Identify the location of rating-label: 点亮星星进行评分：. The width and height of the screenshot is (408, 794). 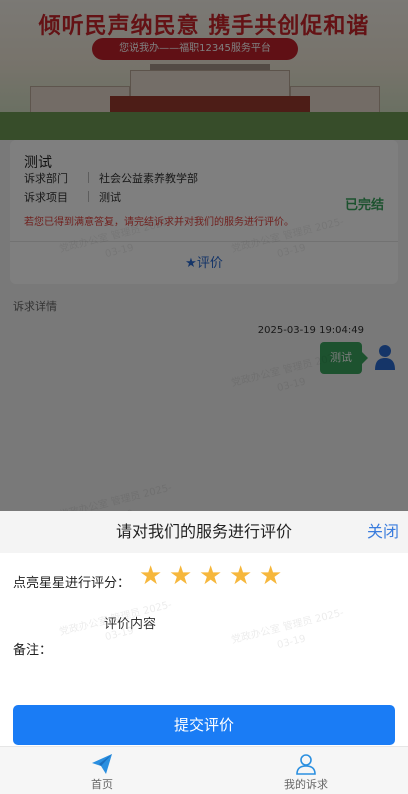
(72, 583).